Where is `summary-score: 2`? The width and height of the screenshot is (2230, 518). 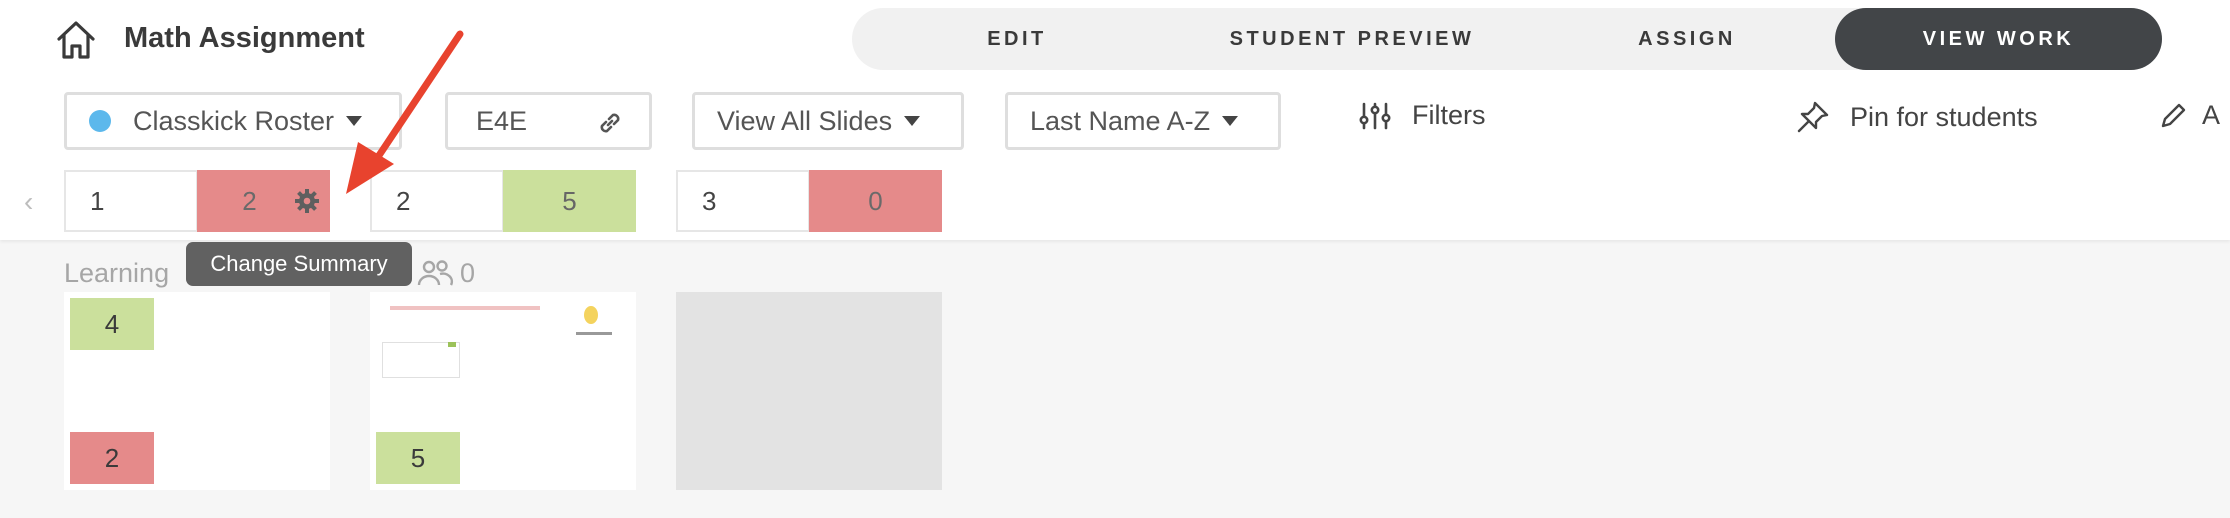
summary-score: 2 is located at coordinates (249, 200).